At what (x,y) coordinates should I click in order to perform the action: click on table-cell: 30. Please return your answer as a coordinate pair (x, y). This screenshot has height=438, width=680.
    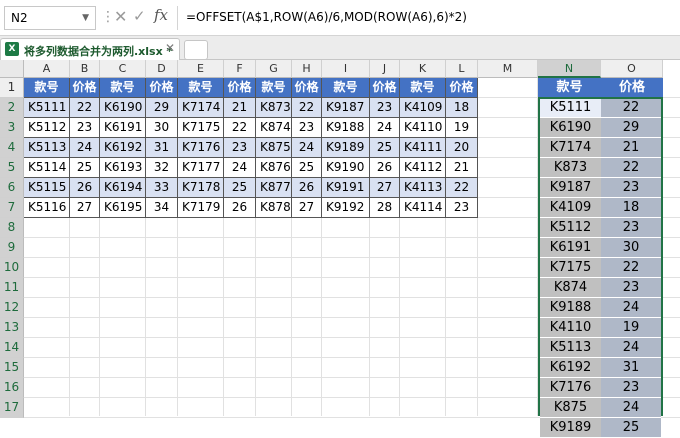
    Looking at the image, I should click on (162, 128).